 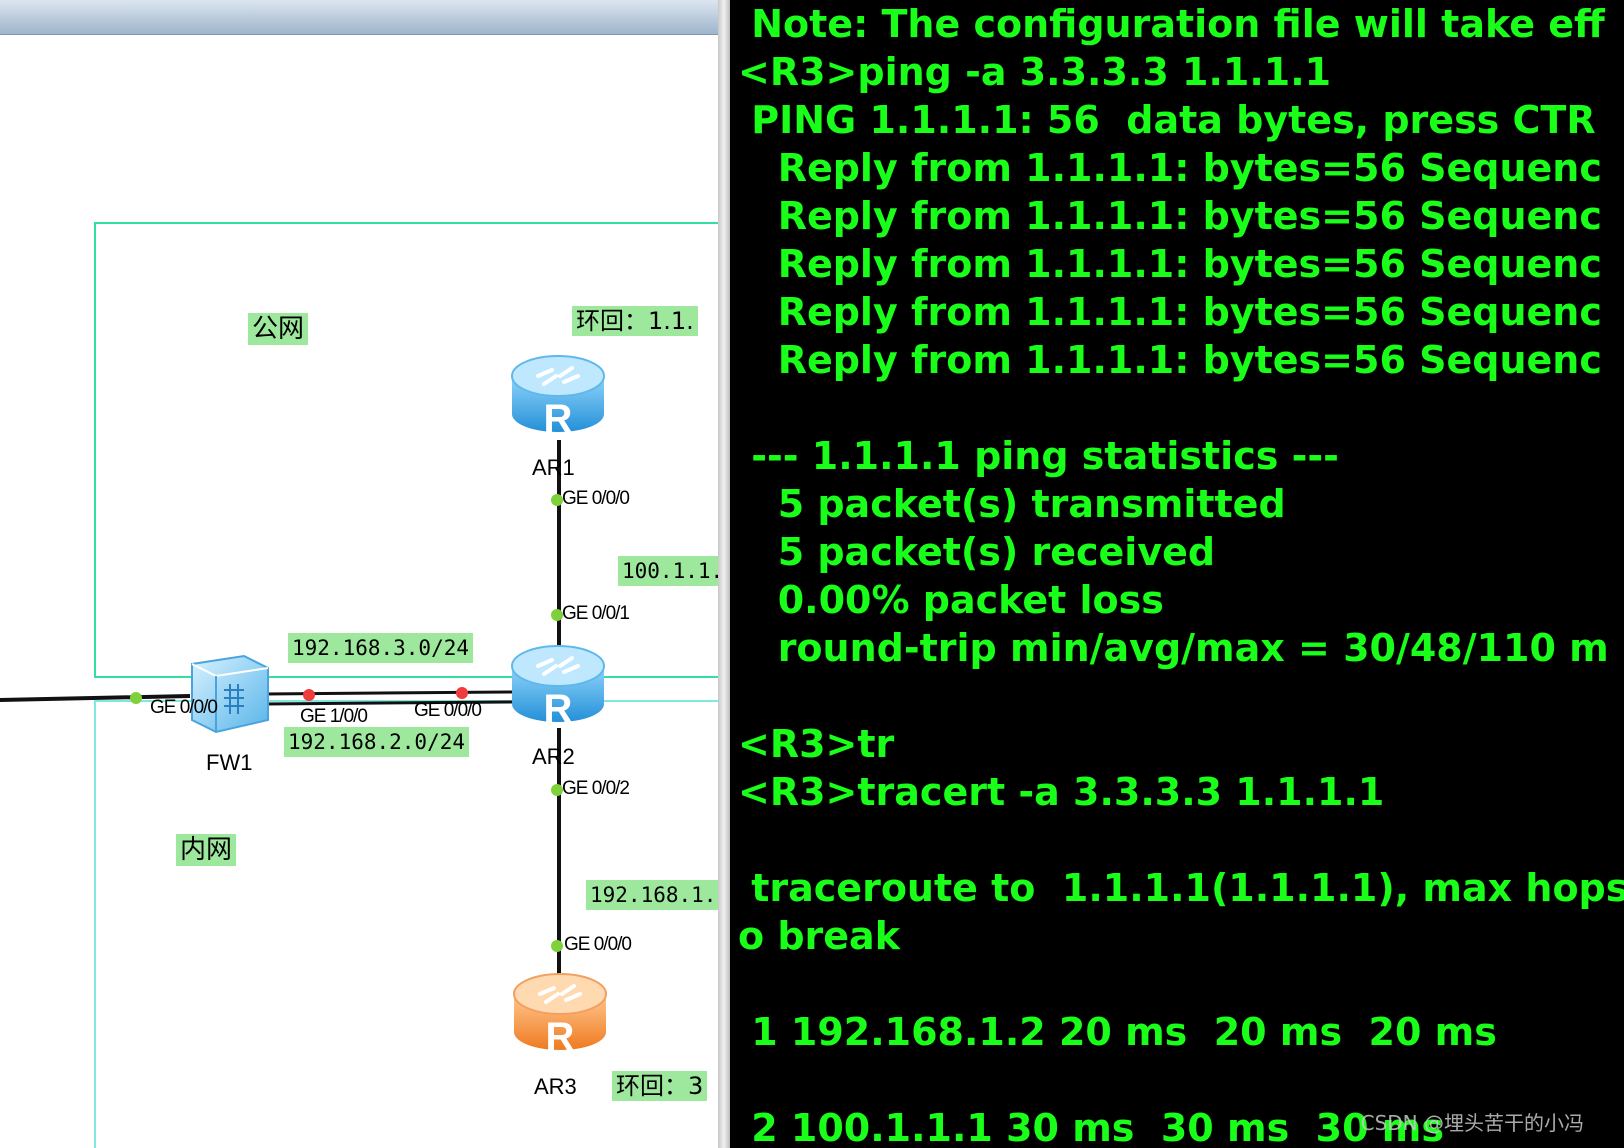 I want to click on port-dot-ar2-ge000, so click(x=462, y=693).